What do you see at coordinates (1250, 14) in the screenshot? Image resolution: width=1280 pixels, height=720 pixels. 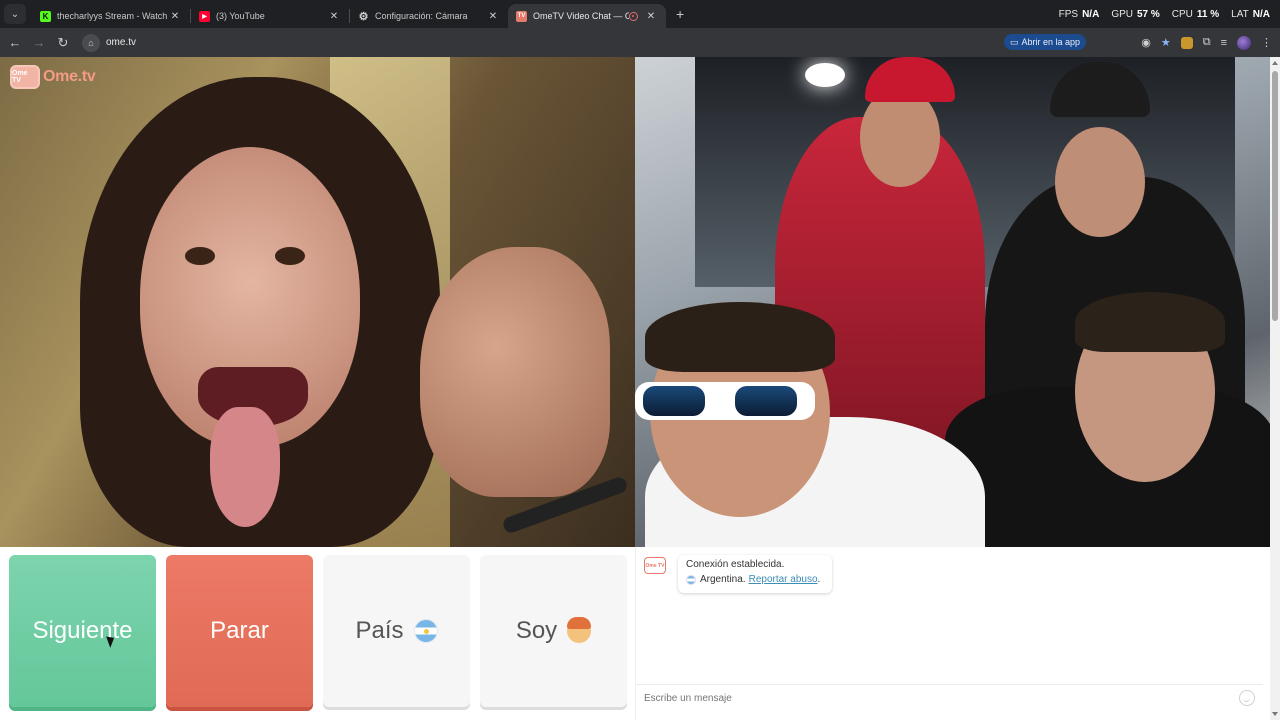 I see `lat-readout: LAT N/A` at bounding box center [1250, 14].